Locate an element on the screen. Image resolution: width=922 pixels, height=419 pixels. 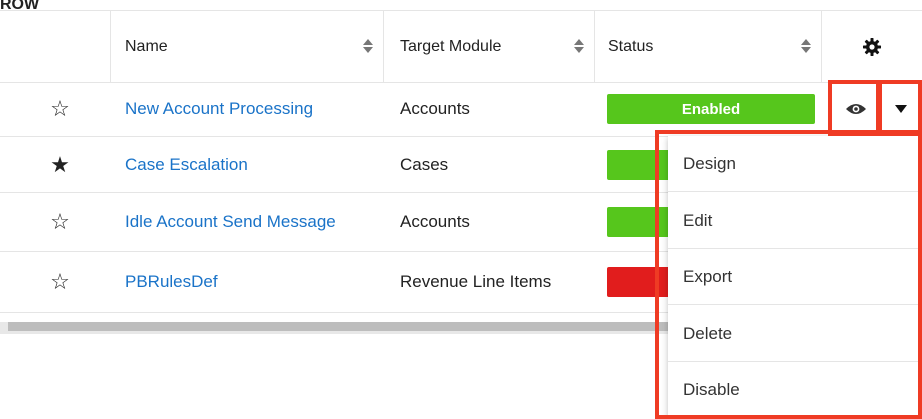
gear-icon is located at coordinates (871, 46).